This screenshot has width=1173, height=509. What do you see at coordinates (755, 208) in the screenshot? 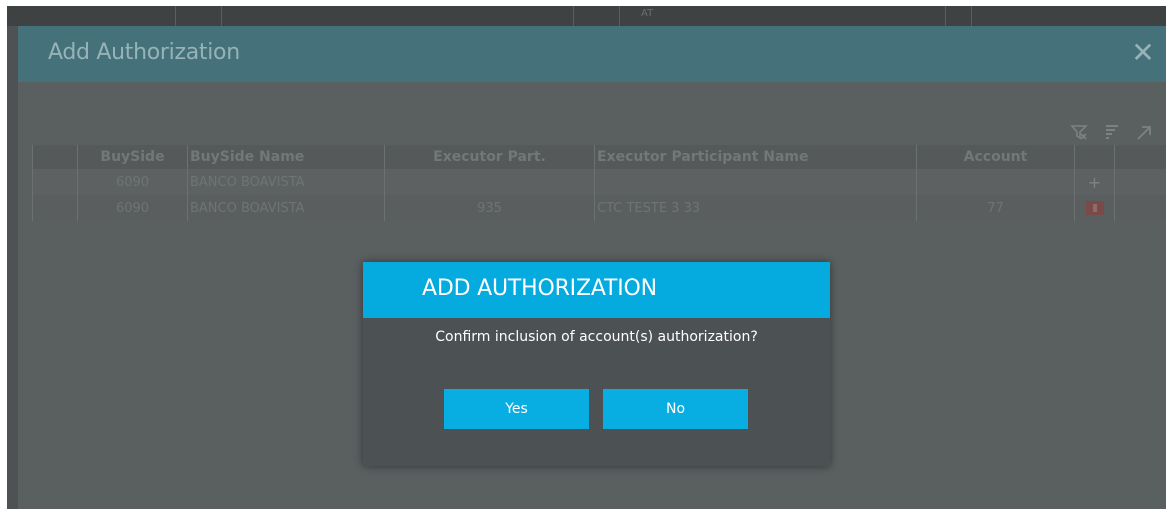
I see `cell-executor-name: CTC TESTE 3 33` at bounding box center [755, 208].